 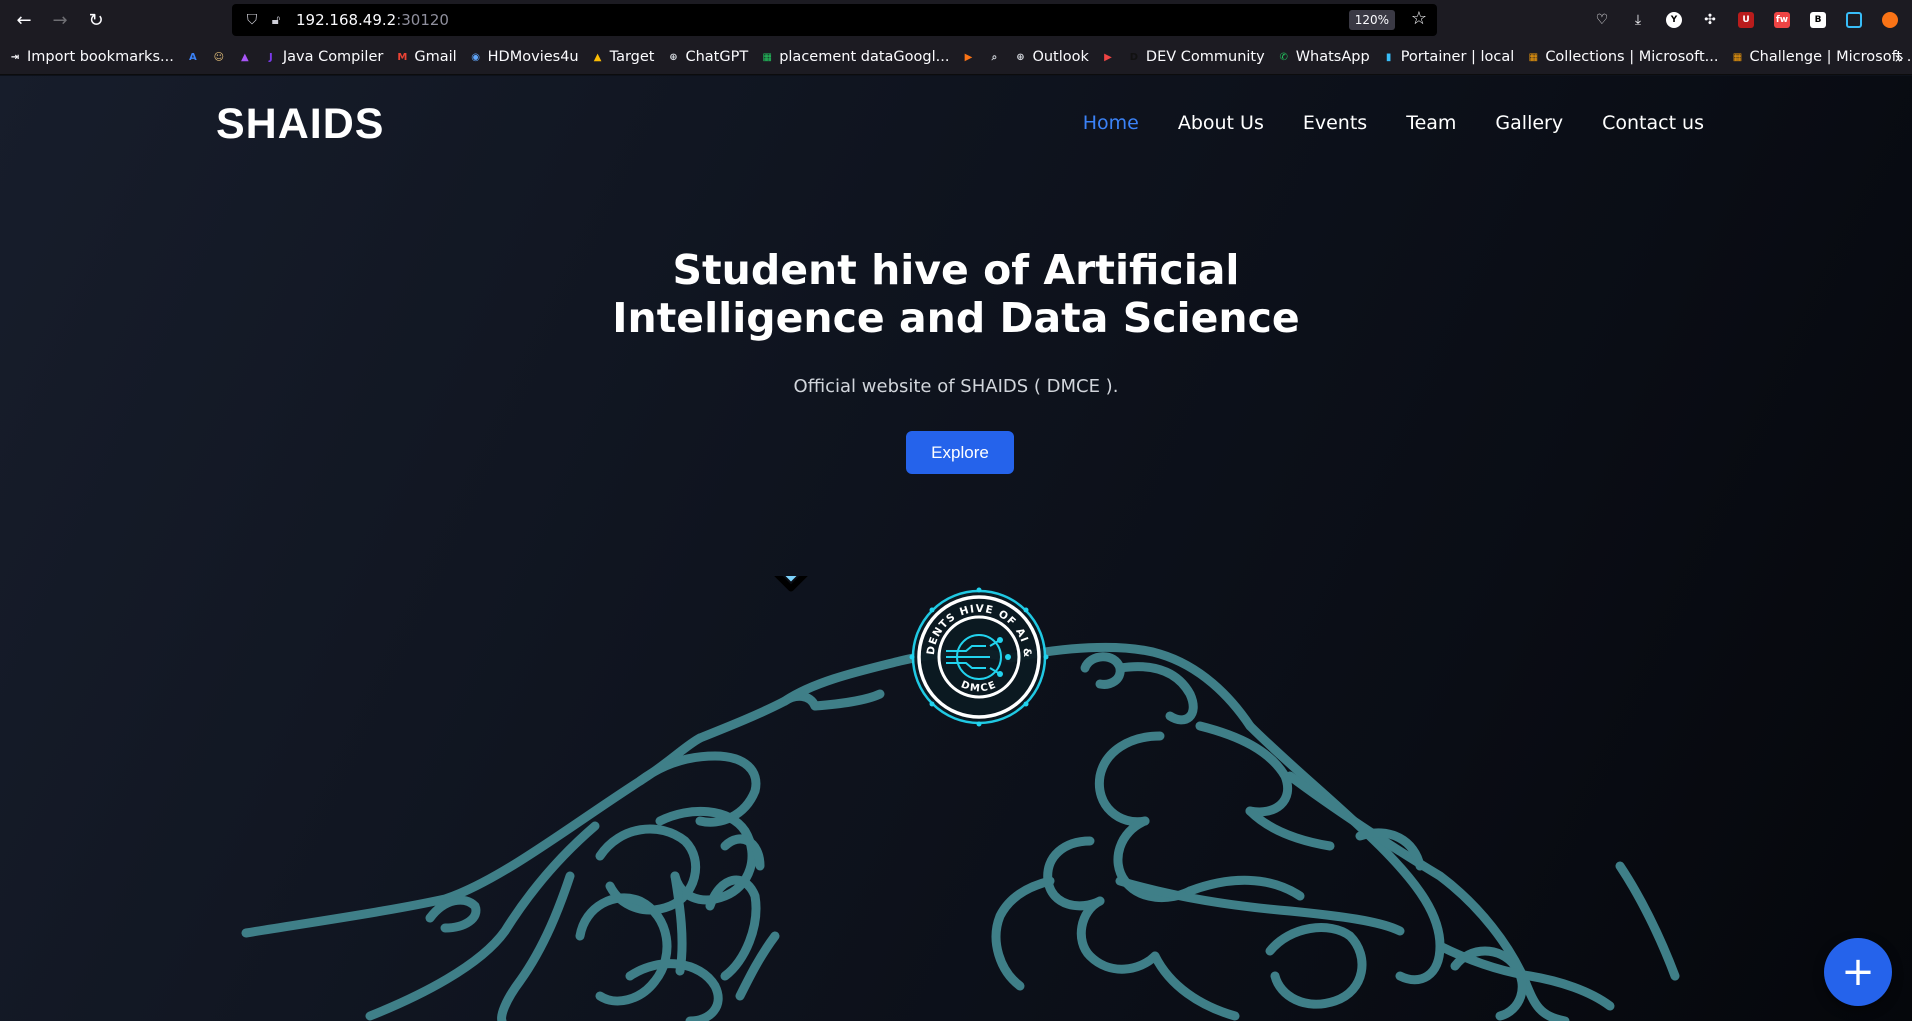 What do you see at coordinates (956, 318) in the screenshot?
I see `hero-title-line-2: Intelligence and Data Science` at bounding box center [956, 318].